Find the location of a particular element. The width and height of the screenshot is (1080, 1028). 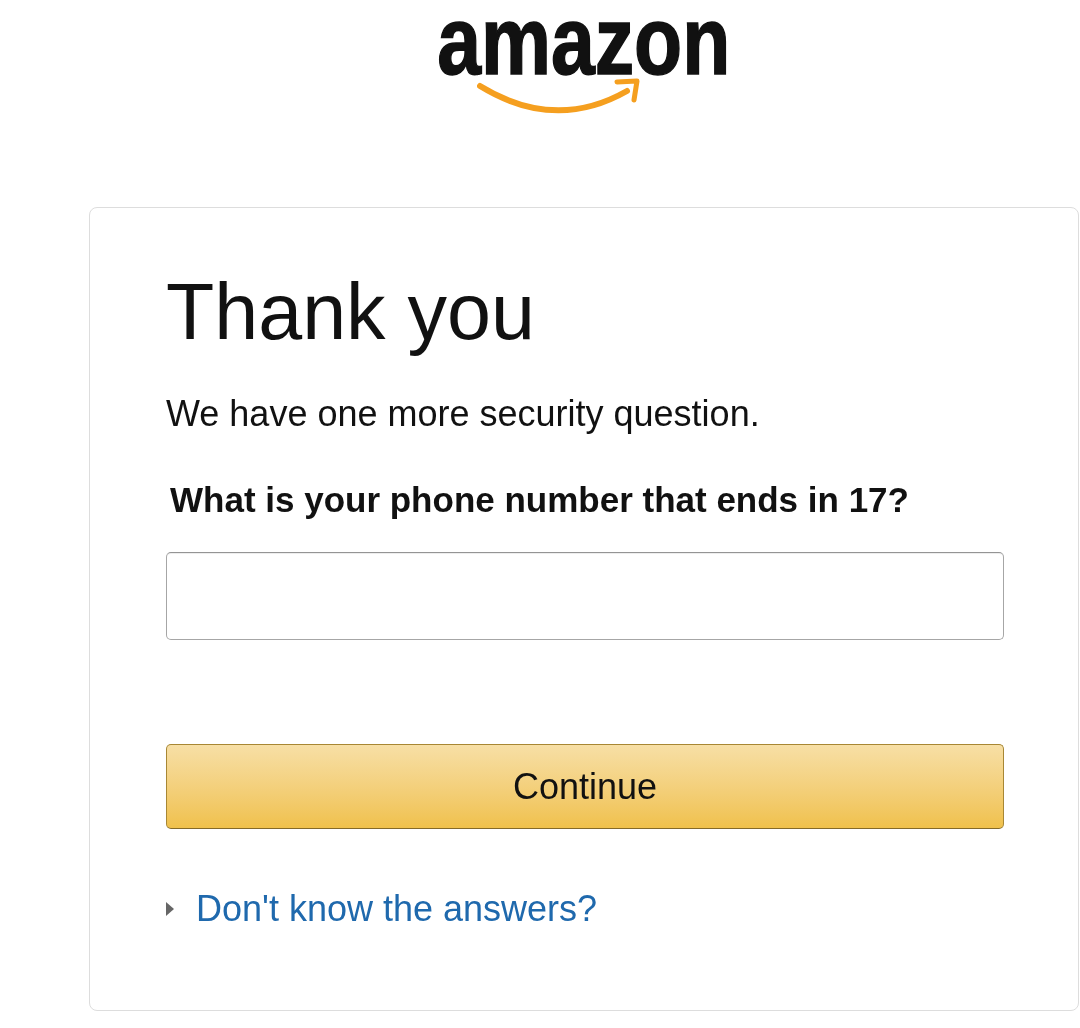

answer-field is located at coordinates (585, 596).